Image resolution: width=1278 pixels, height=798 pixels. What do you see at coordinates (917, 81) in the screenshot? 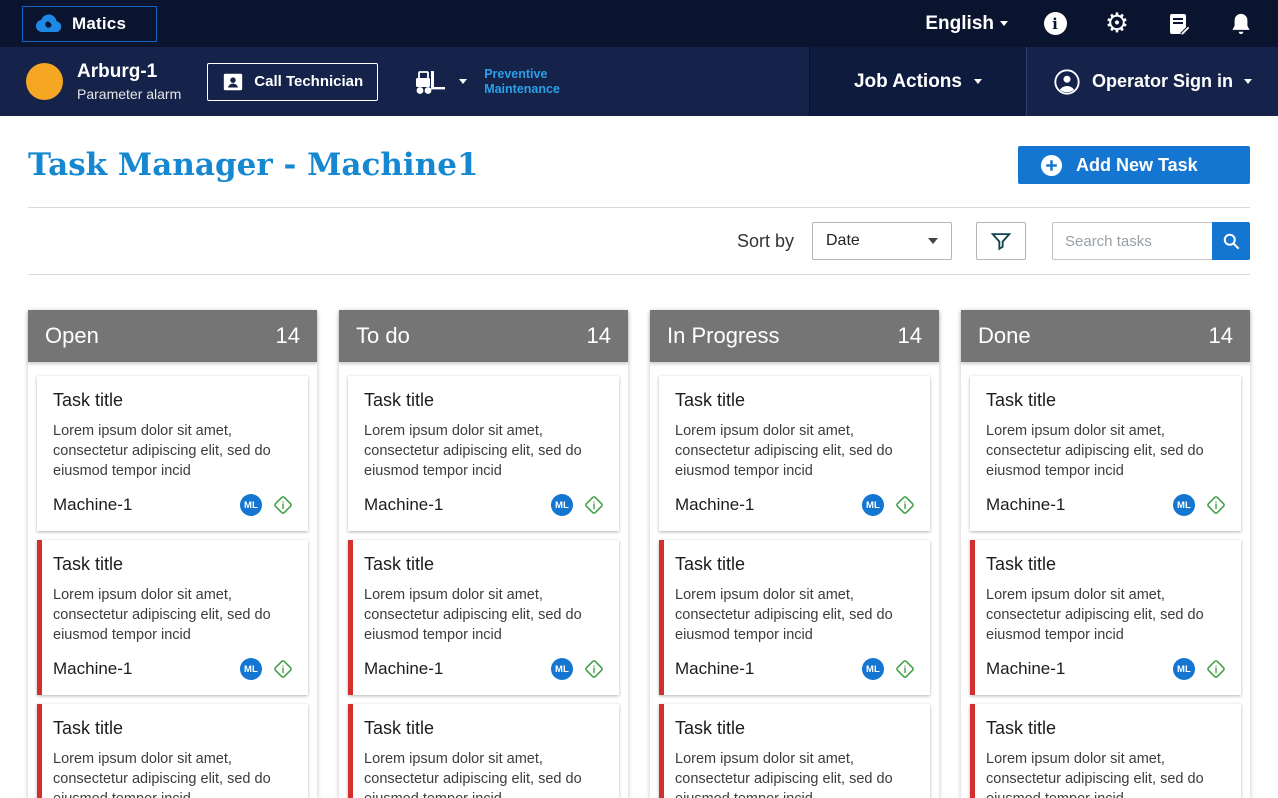
I see `job-actions-menu: Job Actions` at bounding box center [917, 81].